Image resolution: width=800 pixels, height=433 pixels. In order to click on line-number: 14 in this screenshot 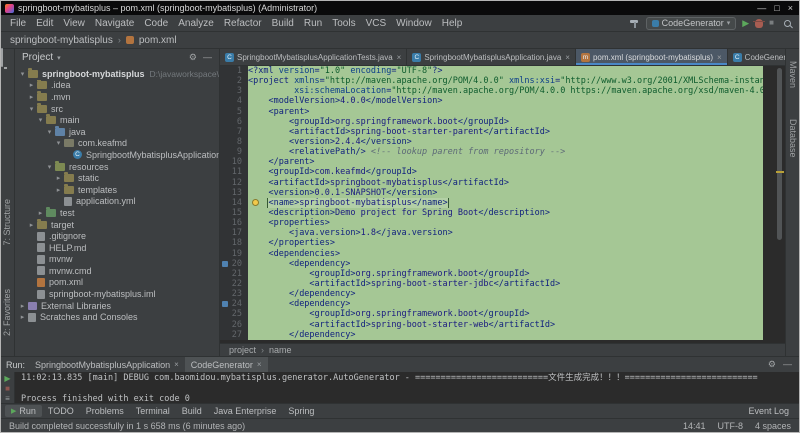, I will do `click(234, 202)`.